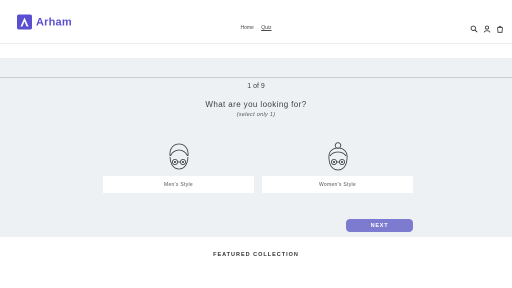 The height and width of the screenshot is (288, 512). I want to click on quiz-progress: 1 of 9, so click(256, 86).